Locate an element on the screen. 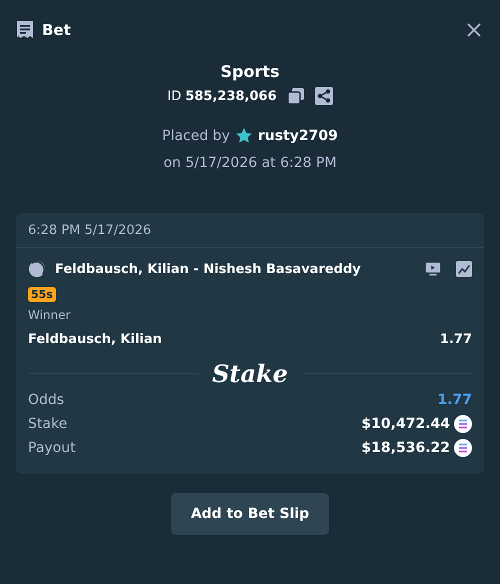 This screenshot has width=500, height=584. market-name: Winner is located at coordinates (50, 315).